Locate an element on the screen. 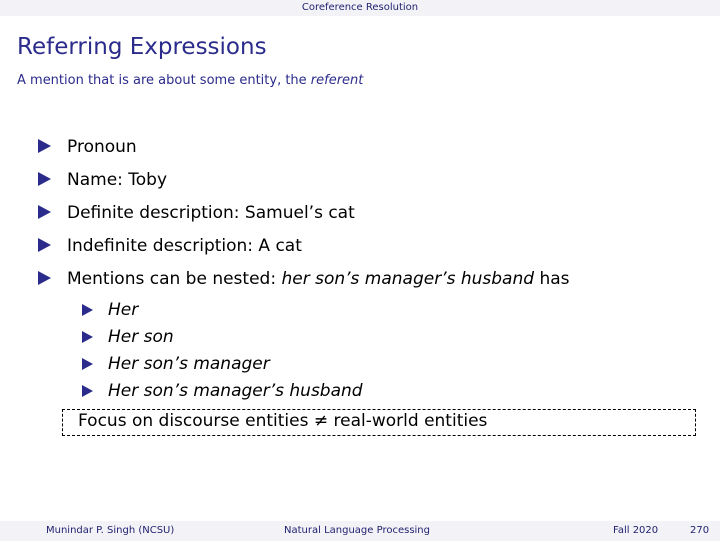  sub-bullet-item: Her son is located at coordinates (128, 337).